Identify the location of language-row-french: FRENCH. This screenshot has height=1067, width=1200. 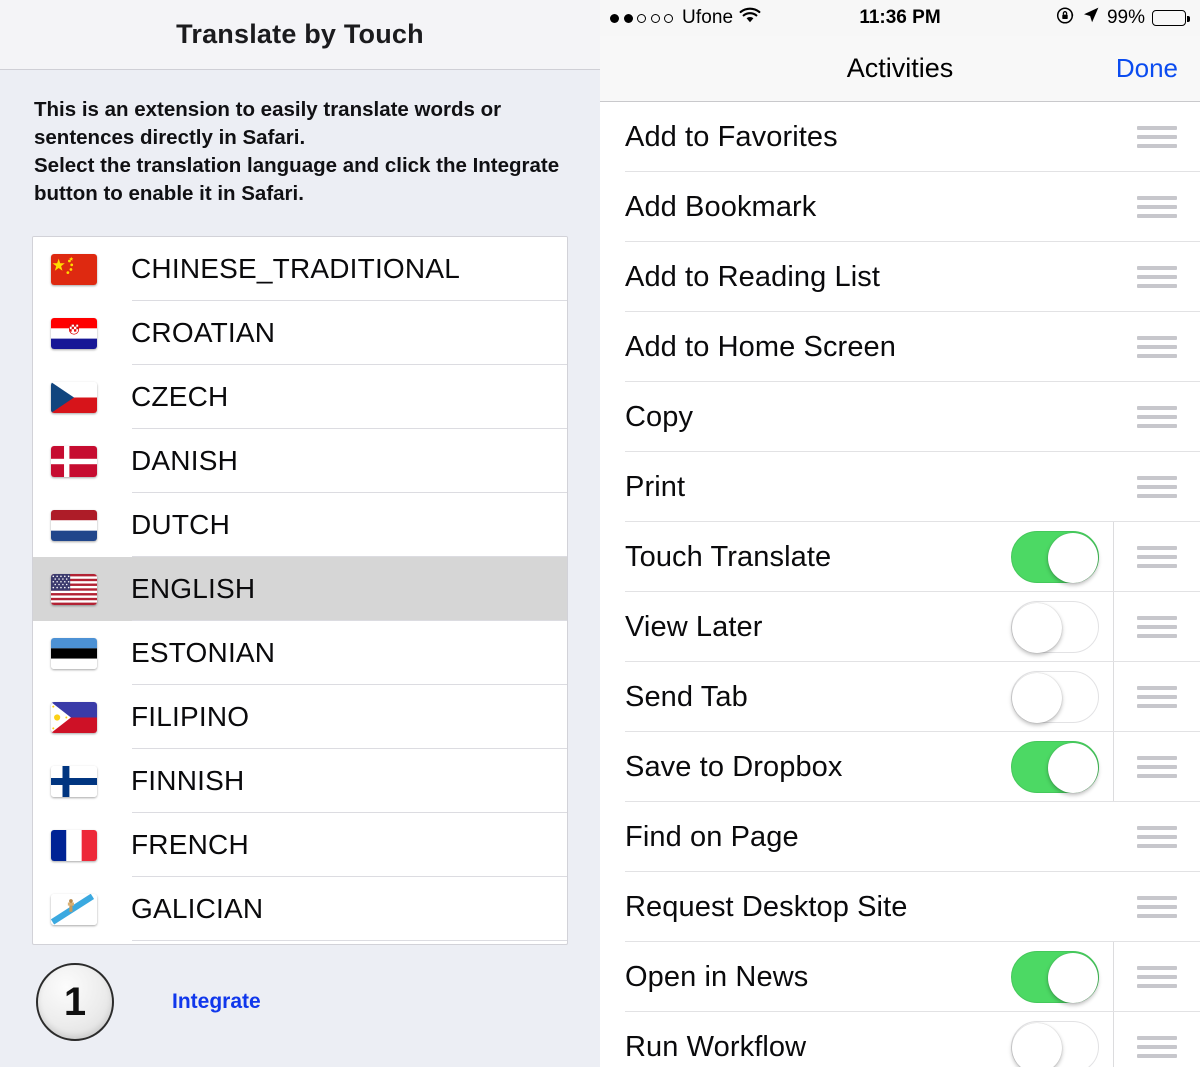
(300, 845).